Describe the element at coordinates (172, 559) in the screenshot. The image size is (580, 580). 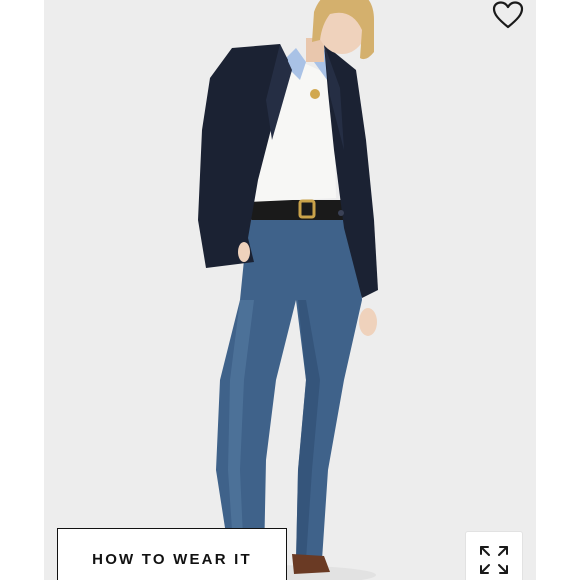
I see `how-to-wear-label: HOW TO WEAR IT` at that location.